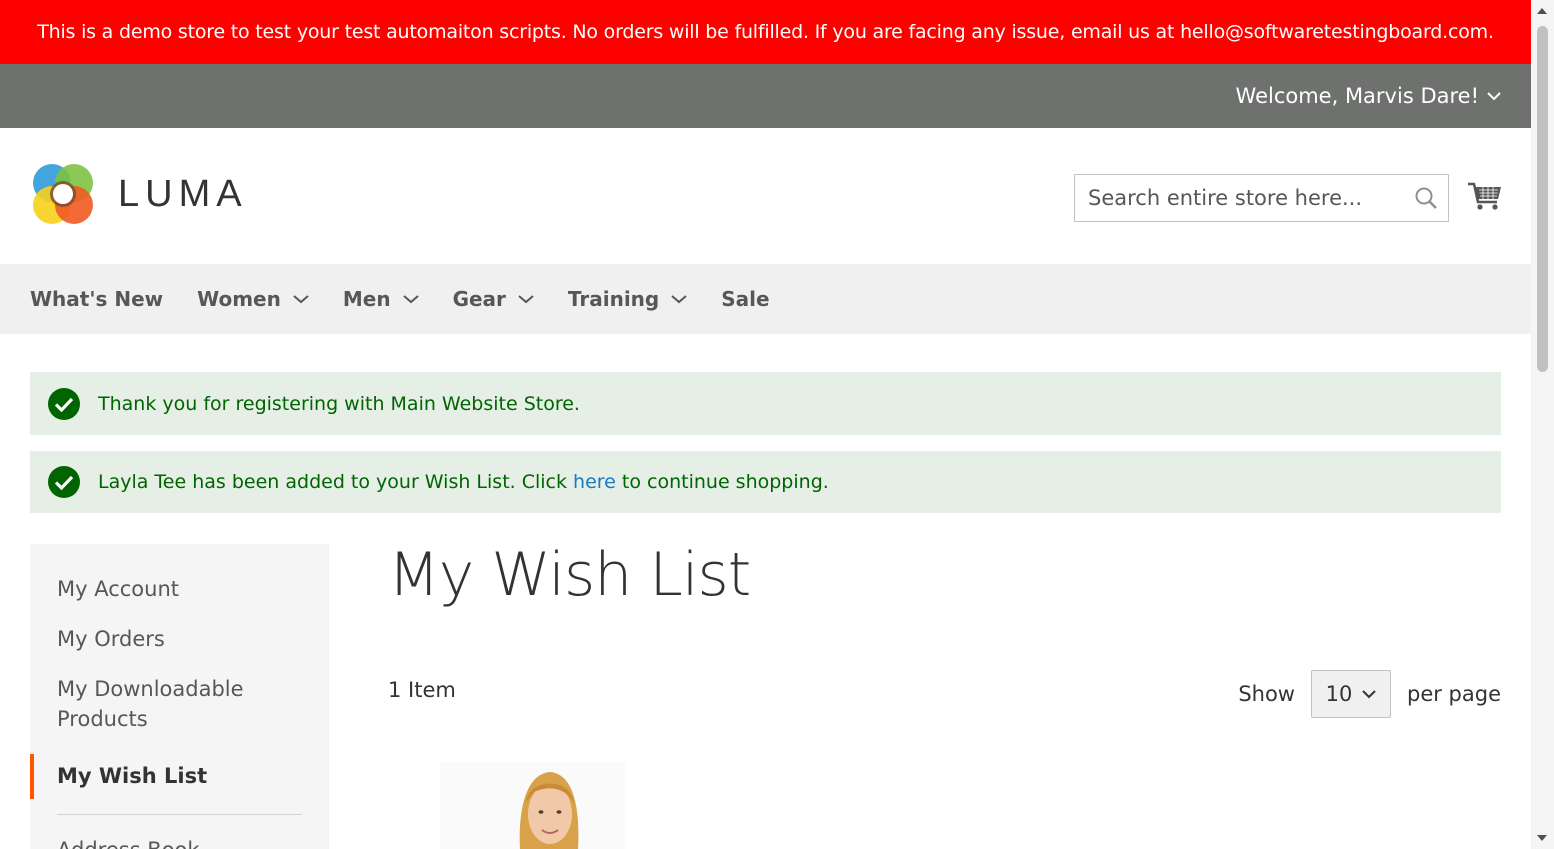  I want to click on search-box, so click(1261, 198).